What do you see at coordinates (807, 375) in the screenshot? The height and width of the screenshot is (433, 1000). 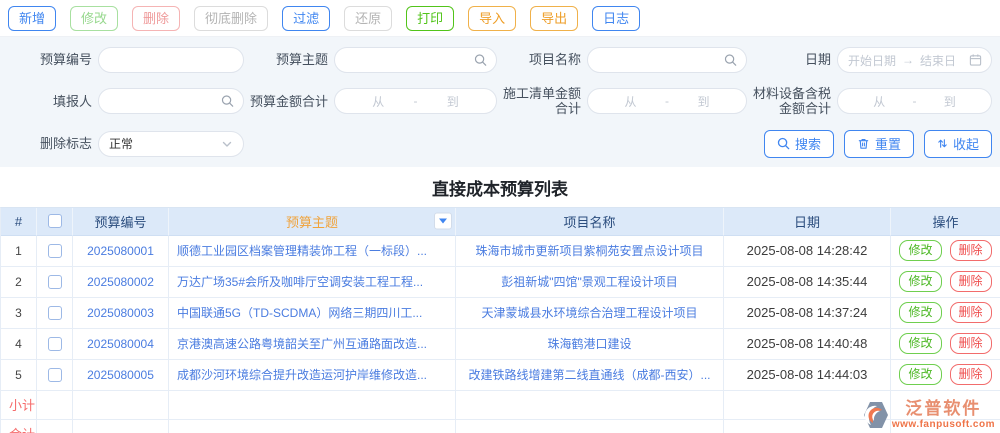 I see `row-date: 2025-08-08 14:44:03` at bounding box center [807, 375].